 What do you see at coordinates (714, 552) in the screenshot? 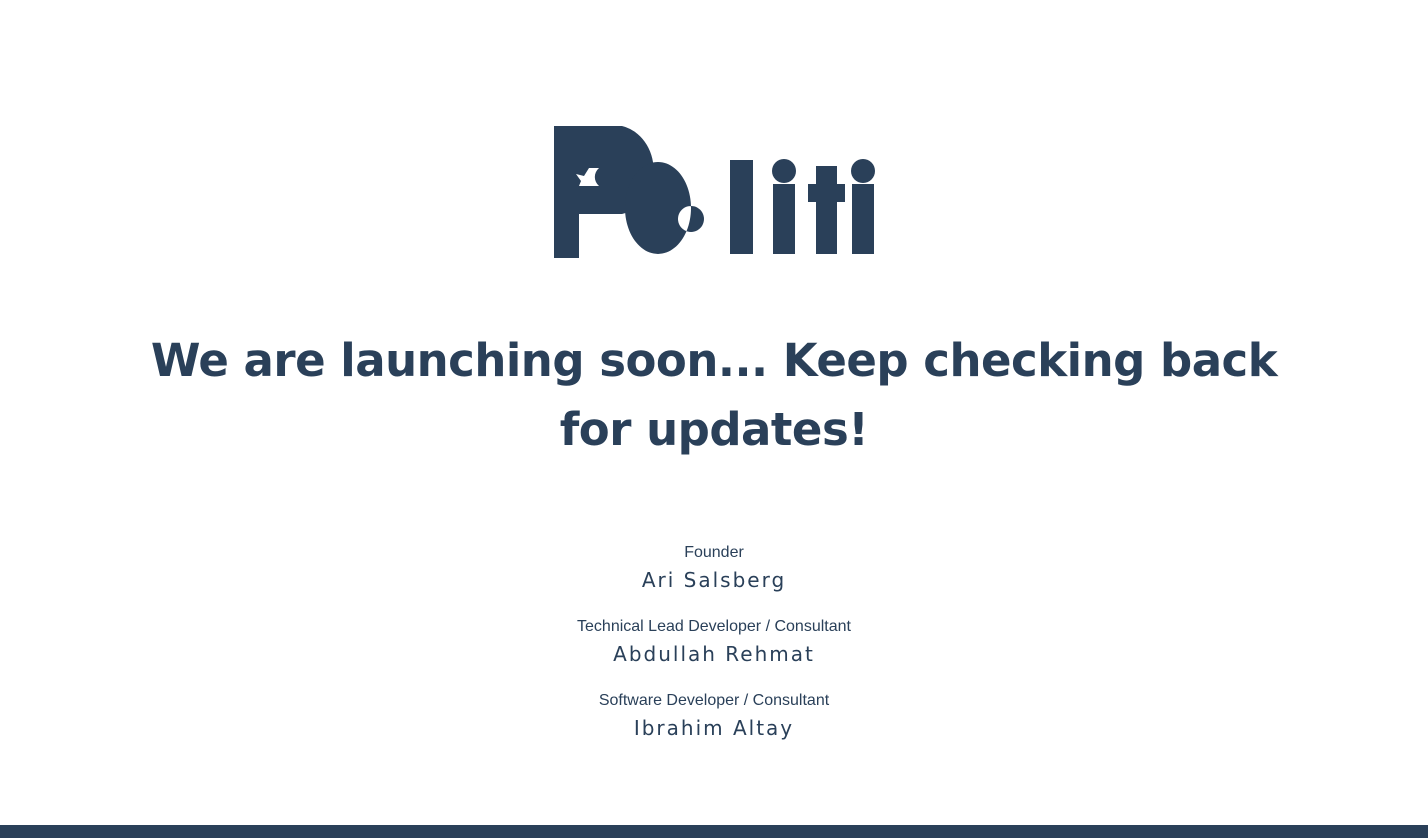
I see `team-member-role: Founder` at bounding box center [714, 552].